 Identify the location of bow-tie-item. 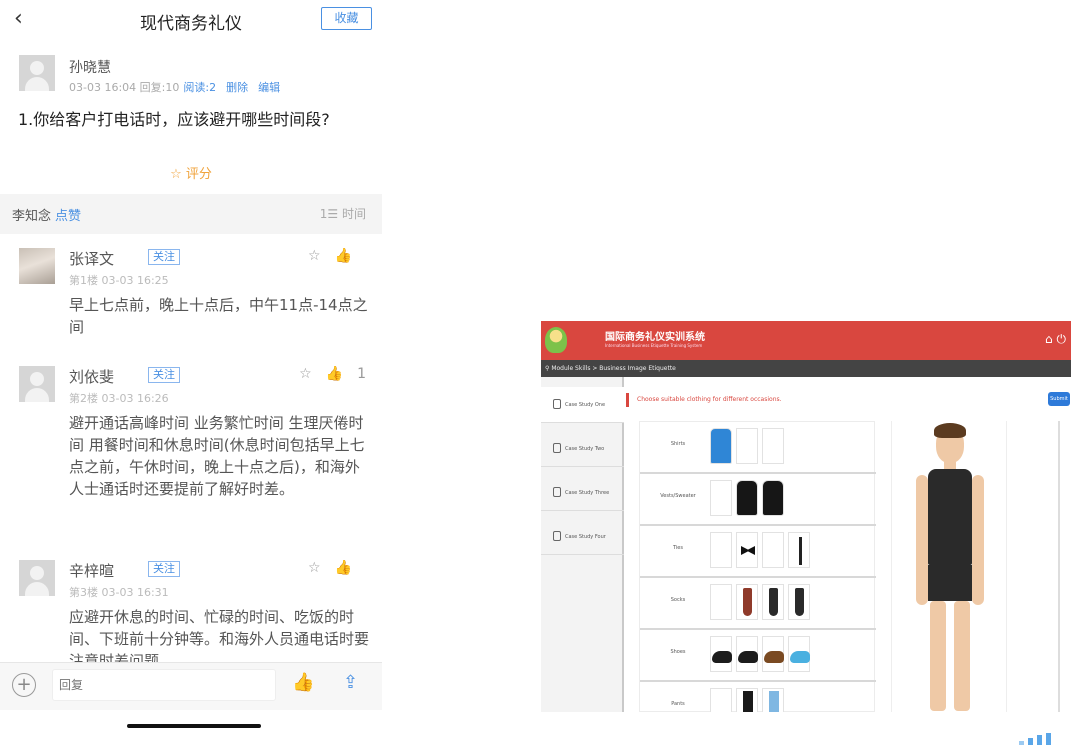
(747, 550).